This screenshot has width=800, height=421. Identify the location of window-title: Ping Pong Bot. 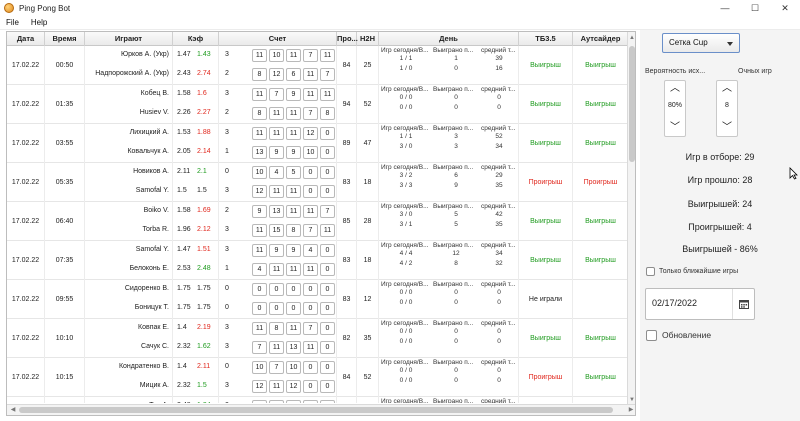
(45, 8).